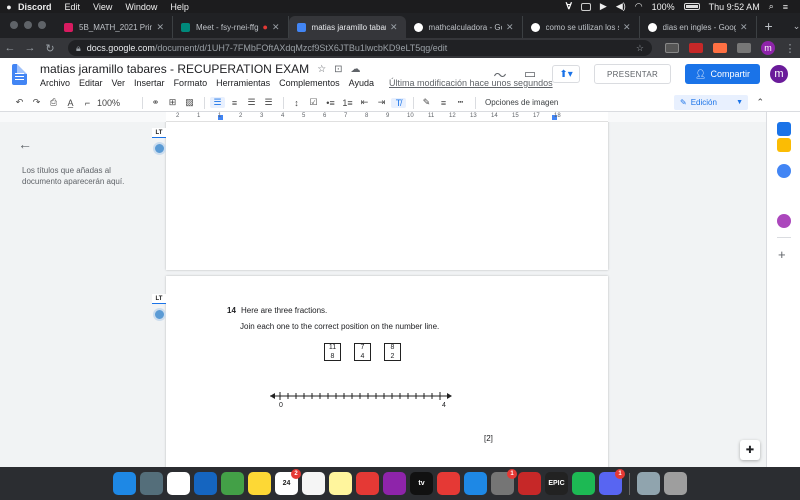  What do you see at coordinates (338, 69) in the screenshot?
I see `move-folder-icon: ⊡` at bounding box center [338, 69].